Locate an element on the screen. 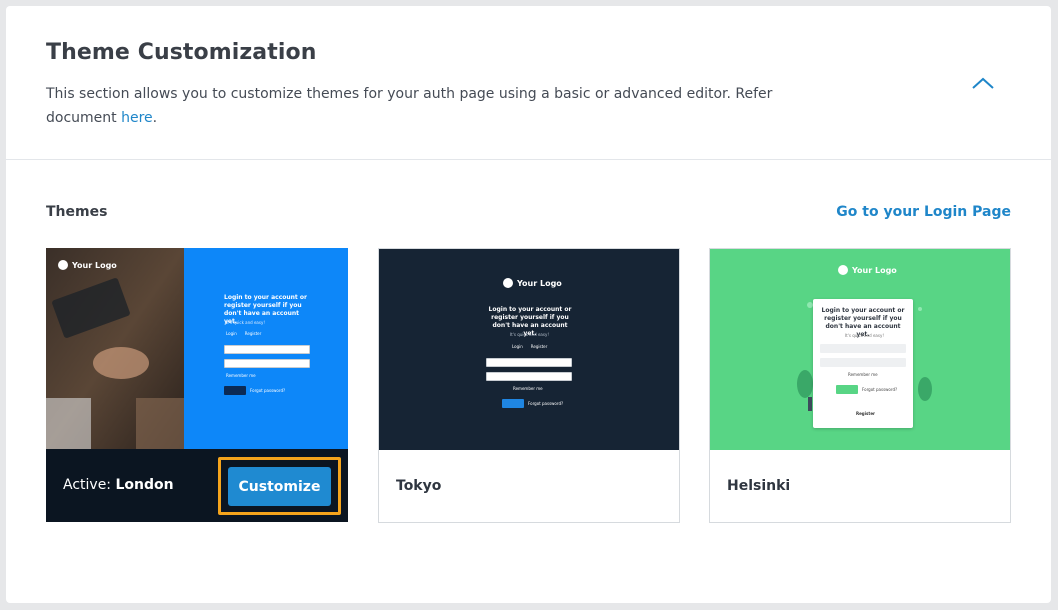  theme-footer-helsinki: Helsinki is located at coordinates (860, 486).